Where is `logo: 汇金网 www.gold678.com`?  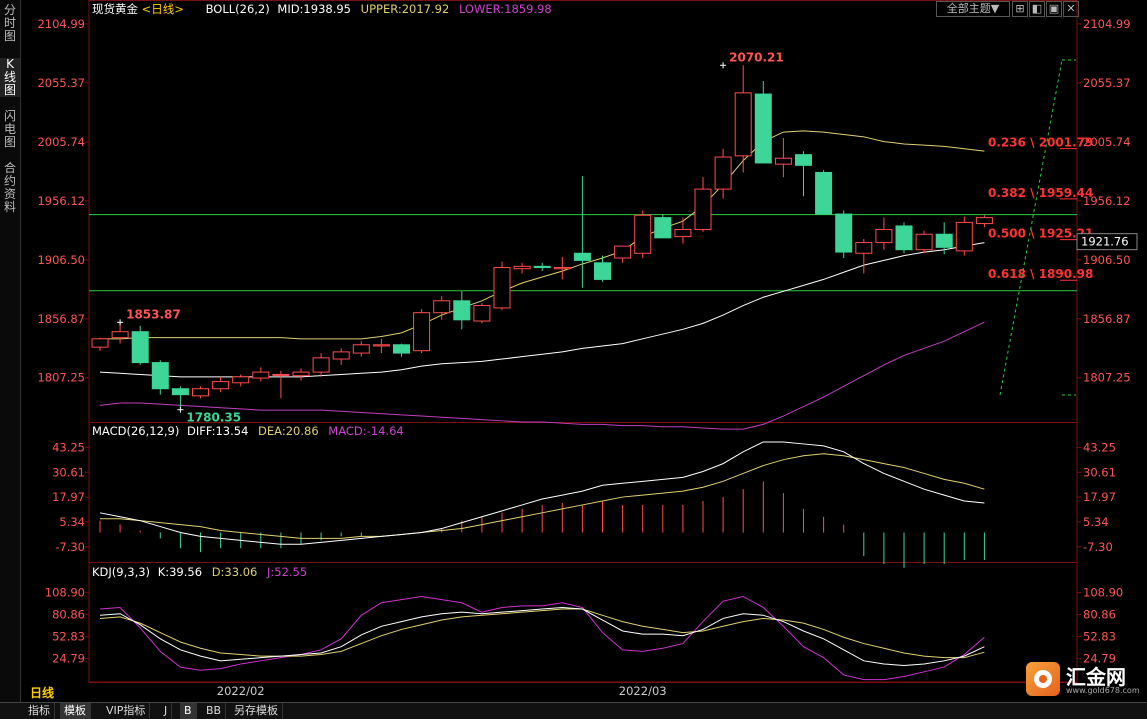
logo: 汇金网 www.gold678.com is located at coordinates (1083, 679).